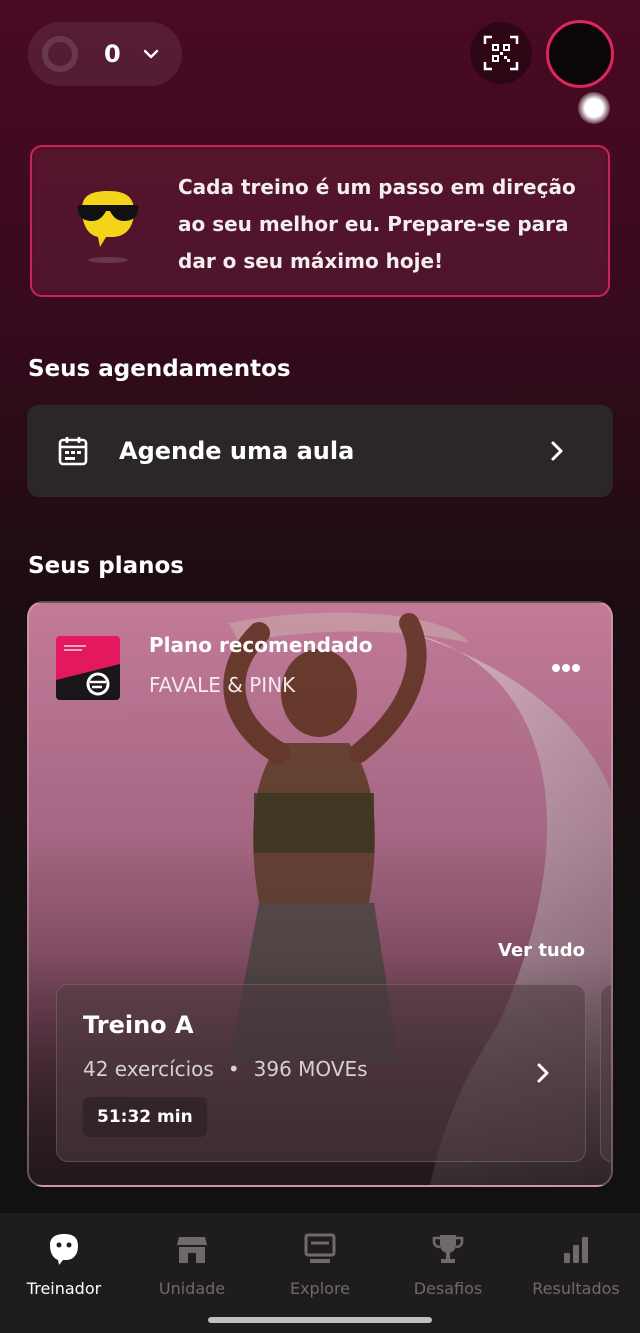 The height and width of the screenshot is (1333, 640). I want to click on trophy-icon, so click(448, 1249).